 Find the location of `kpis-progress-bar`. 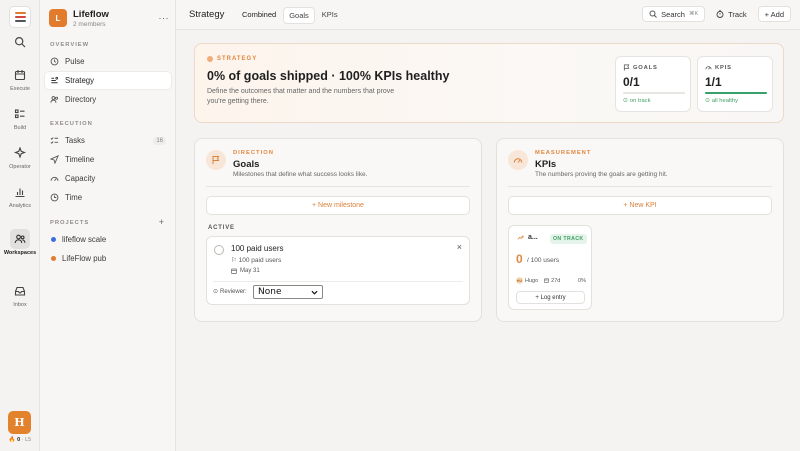

kpis-progress-bar is located at coordinates (736, 93).